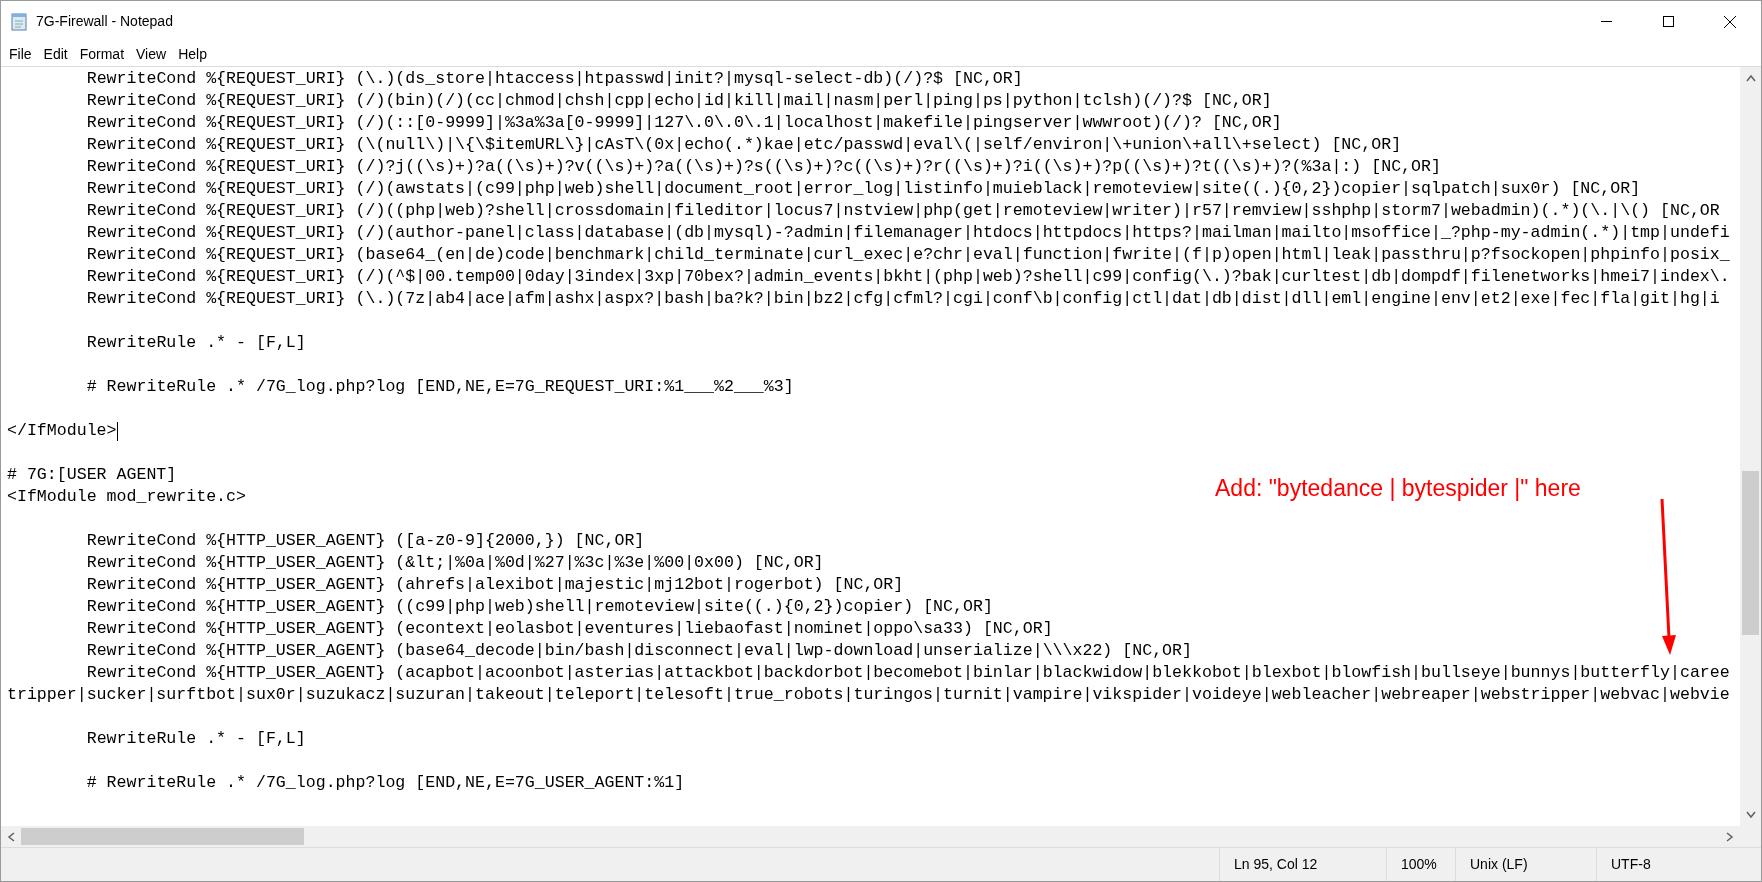 Image resolution: width=1762 pixels, height=882 pixels. I want to click on code-line: RewriteCond %{HTTP_USER_AGENT} ((c99|php|web)shell|remoteview|site((.){0,2})copier) [NC,OR], so click(539, 607).